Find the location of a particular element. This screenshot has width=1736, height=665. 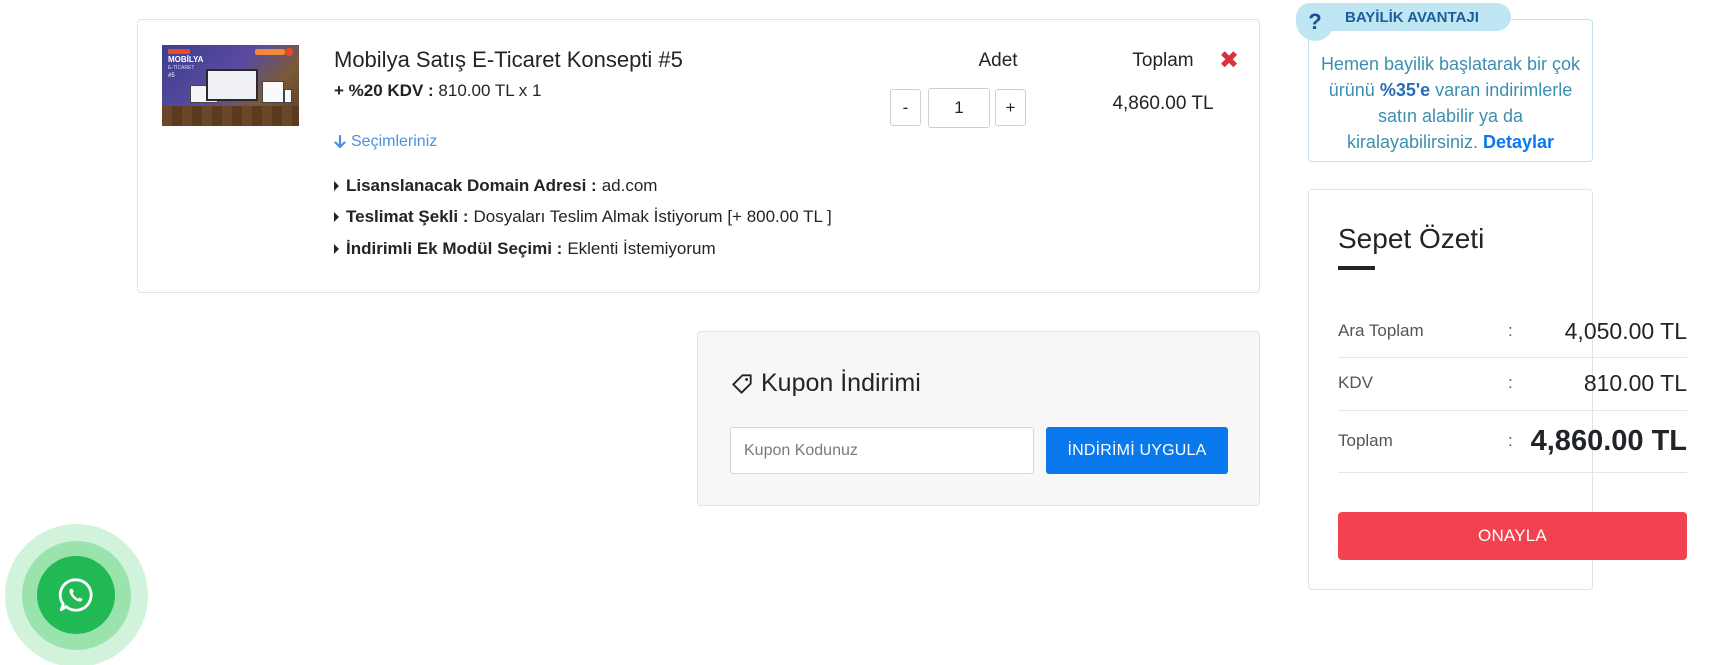

option-label: Teslimat Şekli : is located at coordinates (407, 216).